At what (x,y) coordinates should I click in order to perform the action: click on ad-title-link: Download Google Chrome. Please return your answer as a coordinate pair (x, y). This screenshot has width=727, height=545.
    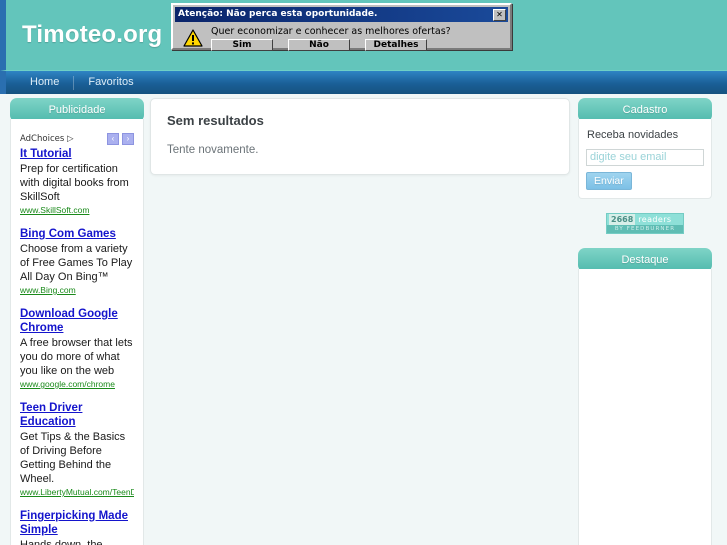
    Looking at the image, I should click on (77, 321).